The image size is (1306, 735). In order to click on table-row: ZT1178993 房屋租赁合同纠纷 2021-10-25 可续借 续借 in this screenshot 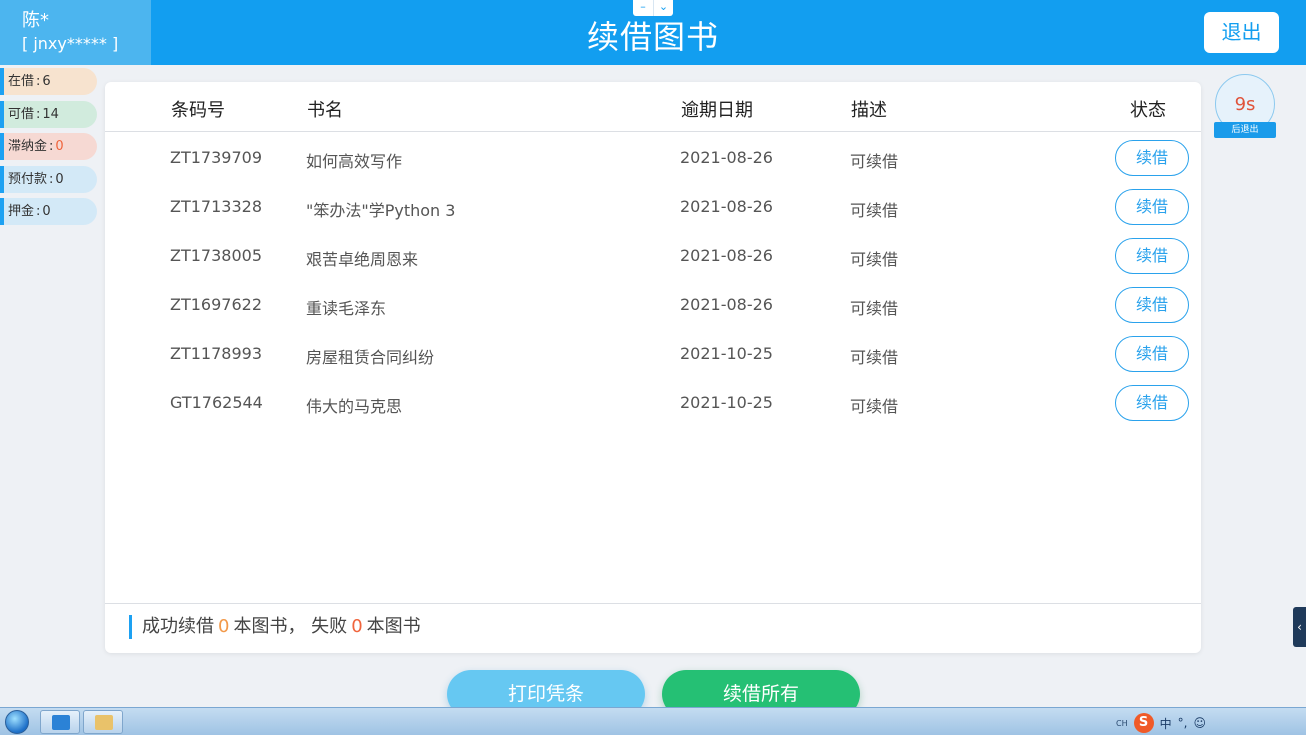, I will do `click(653, 353)`.